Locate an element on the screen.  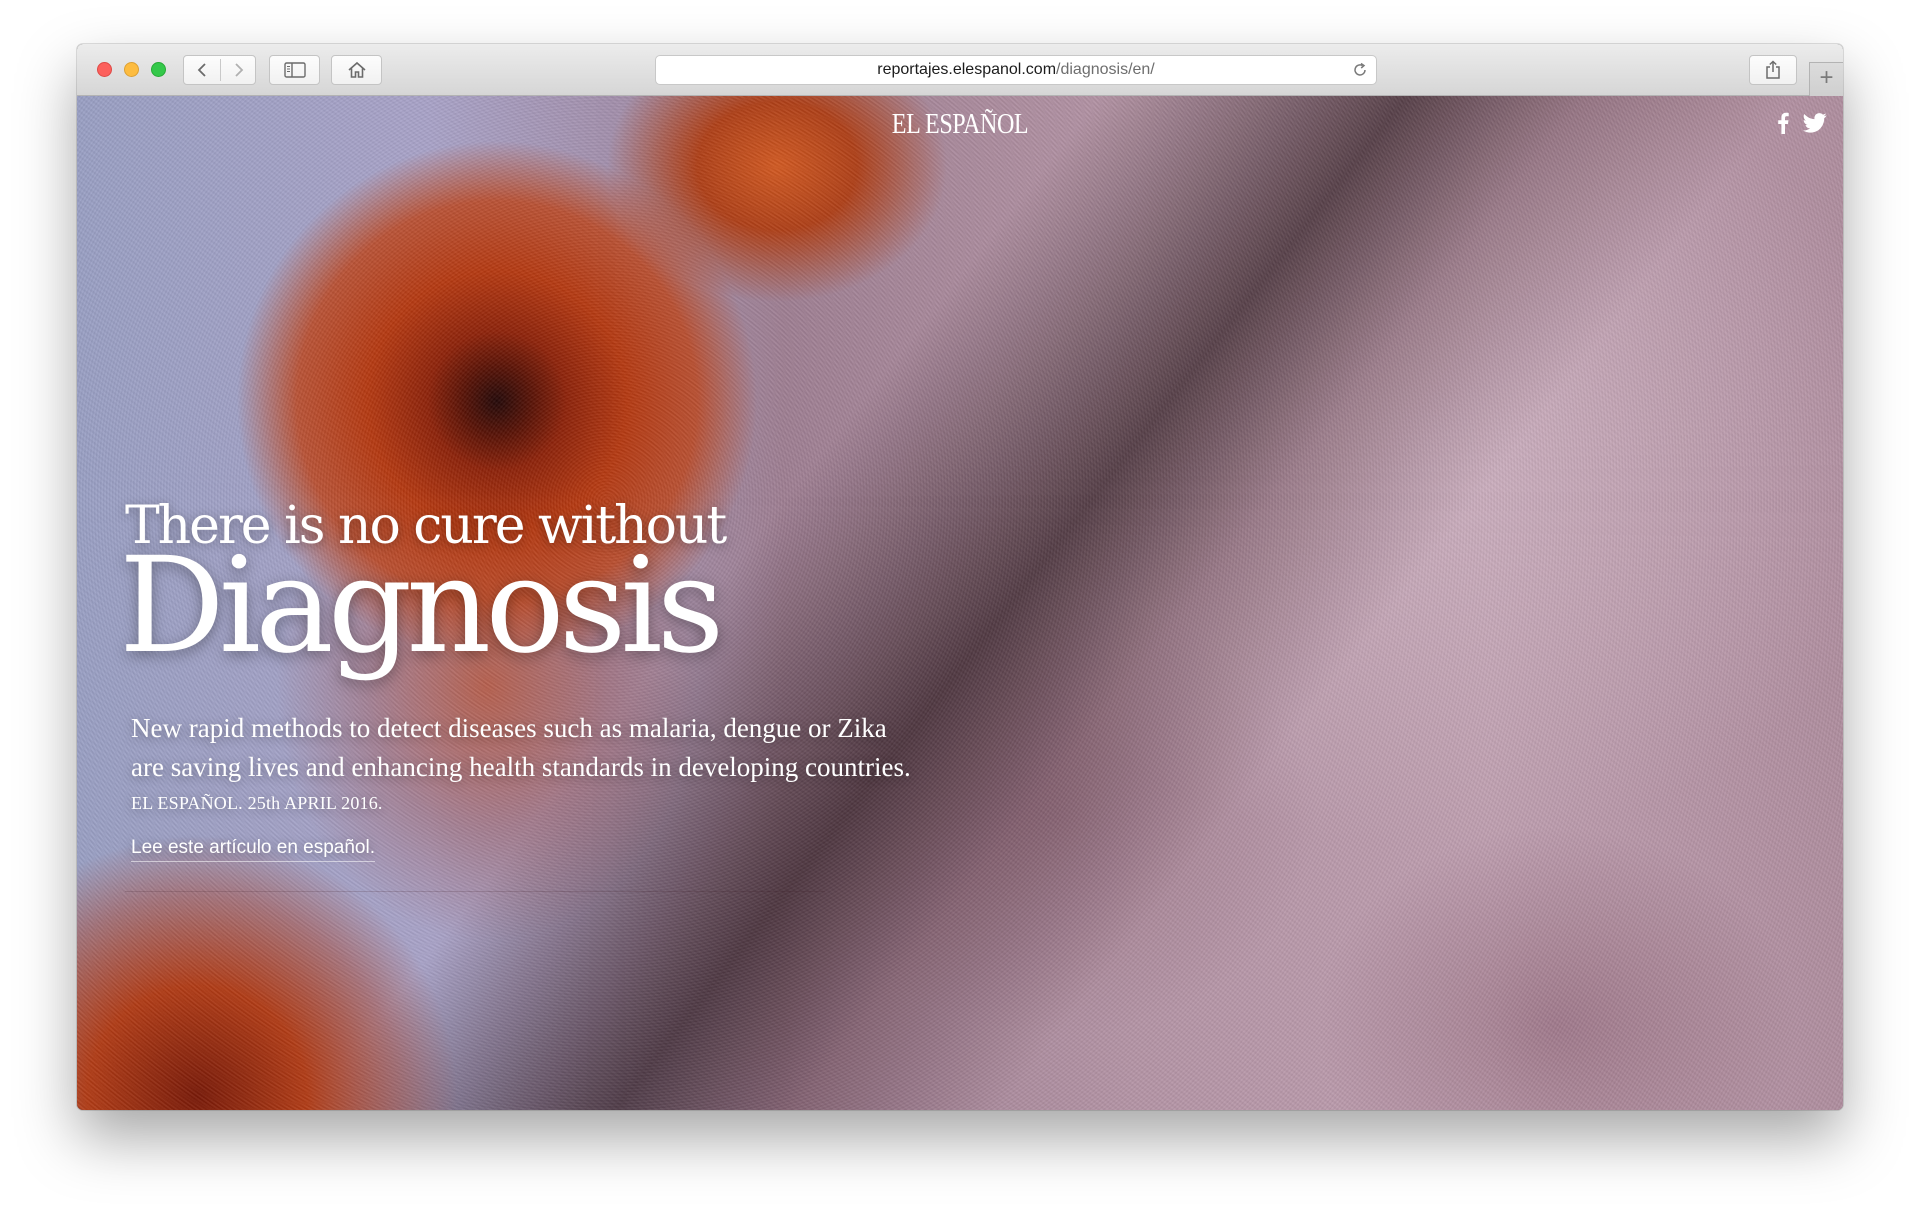
home-button is located at coordinates (356, 70).